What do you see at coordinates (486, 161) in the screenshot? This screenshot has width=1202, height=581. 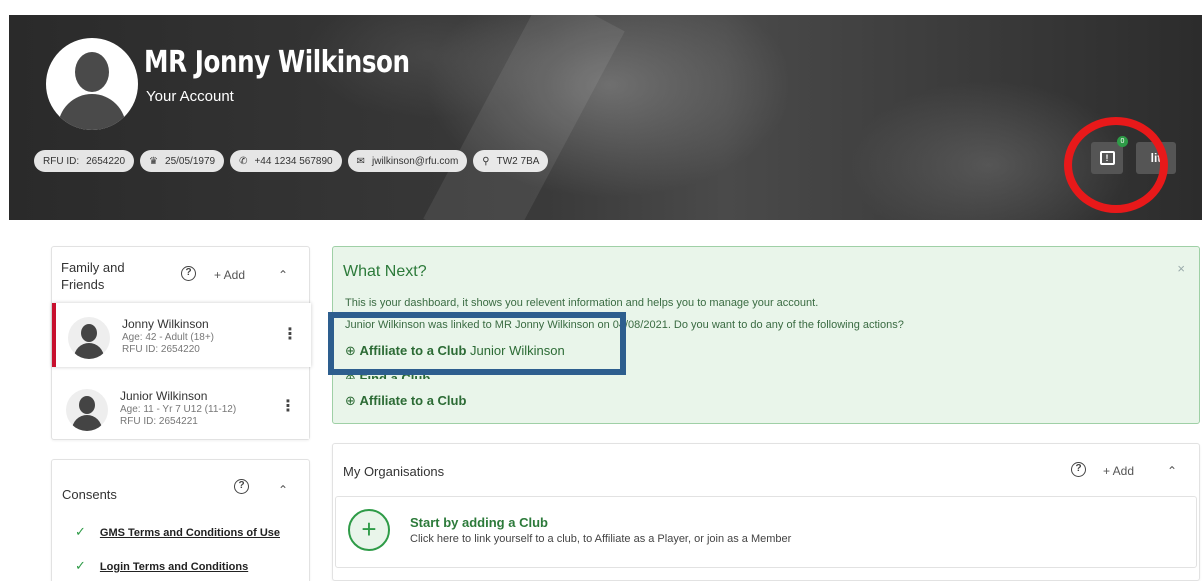 I see `location-icon: ⚲` at bounding box center [486, 161].